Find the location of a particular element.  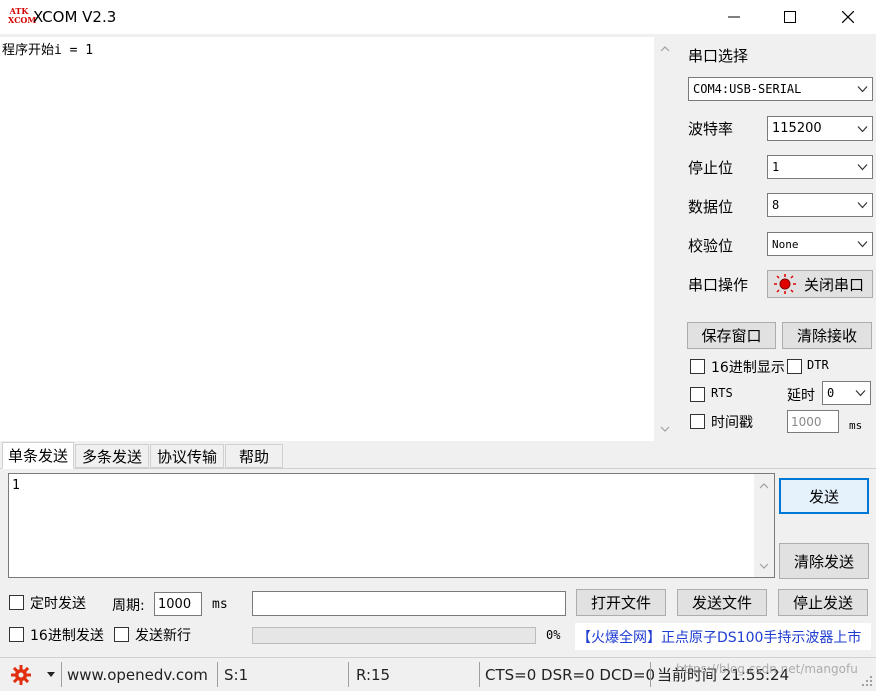

timestamp-interval-input: 1000 is located at coordinates (813, 421).